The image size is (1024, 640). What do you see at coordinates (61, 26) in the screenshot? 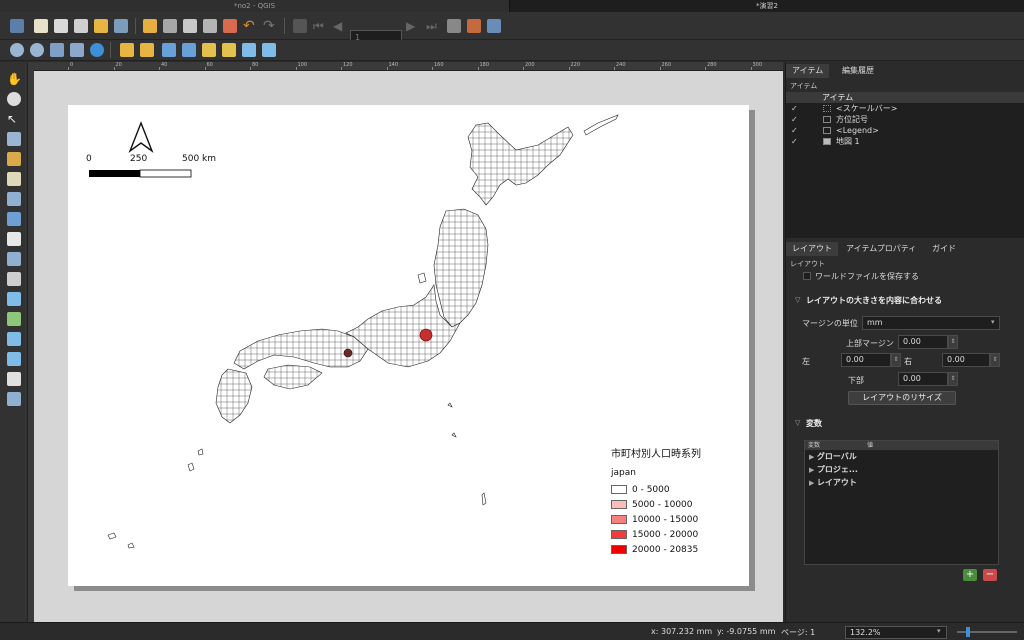
I see `duplicate-layout-icon` at bounding box center [61, 26].